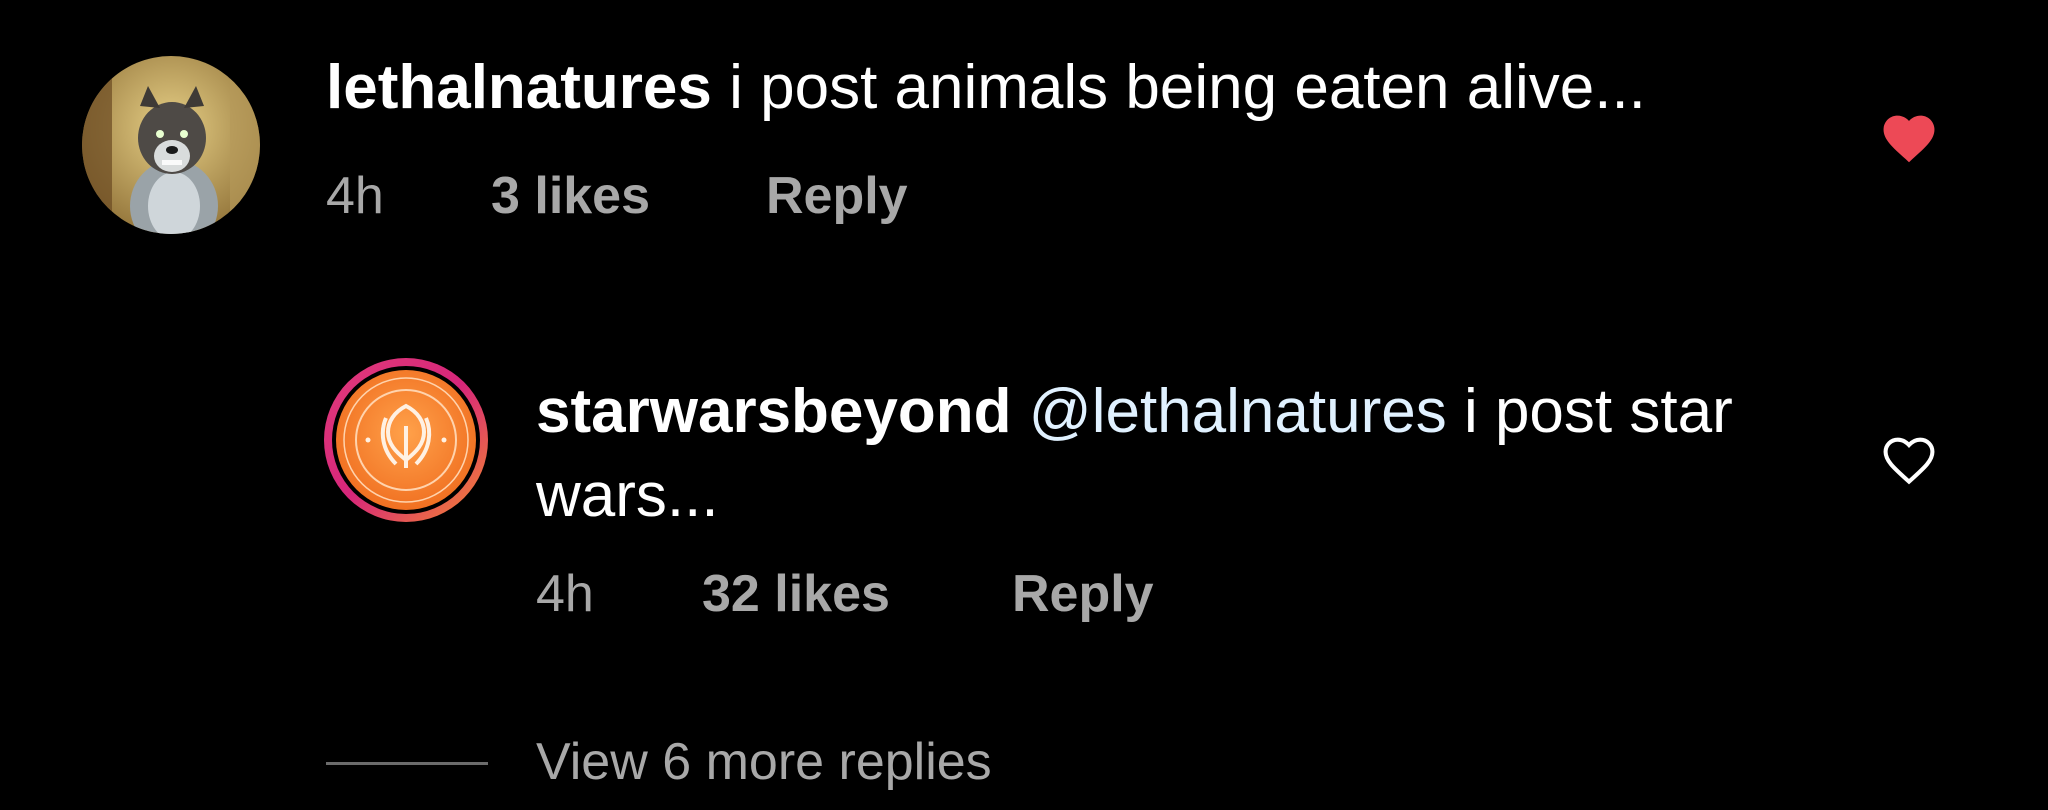  I want to click on comment-likes: 3 likes, so click(570, 196).